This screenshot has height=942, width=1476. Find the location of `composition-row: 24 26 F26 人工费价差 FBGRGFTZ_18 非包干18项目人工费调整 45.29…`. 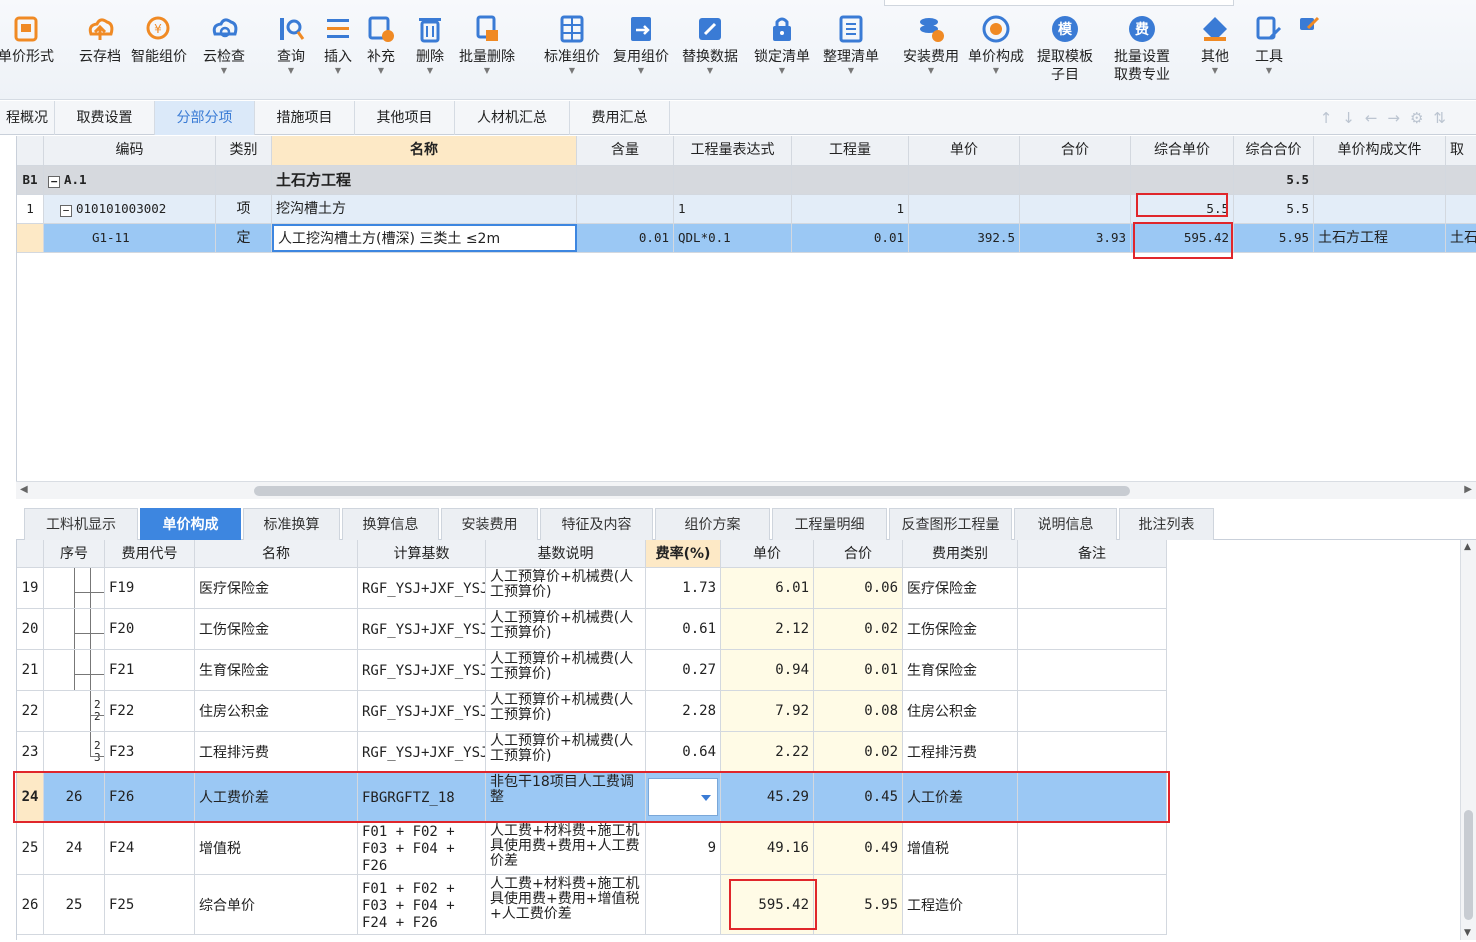

composition-row: 24 26 F26 人工费价差 FBGRGFTZ_18 非包干18项目人工费调整 45.29… is located at coordinates (592, 797).